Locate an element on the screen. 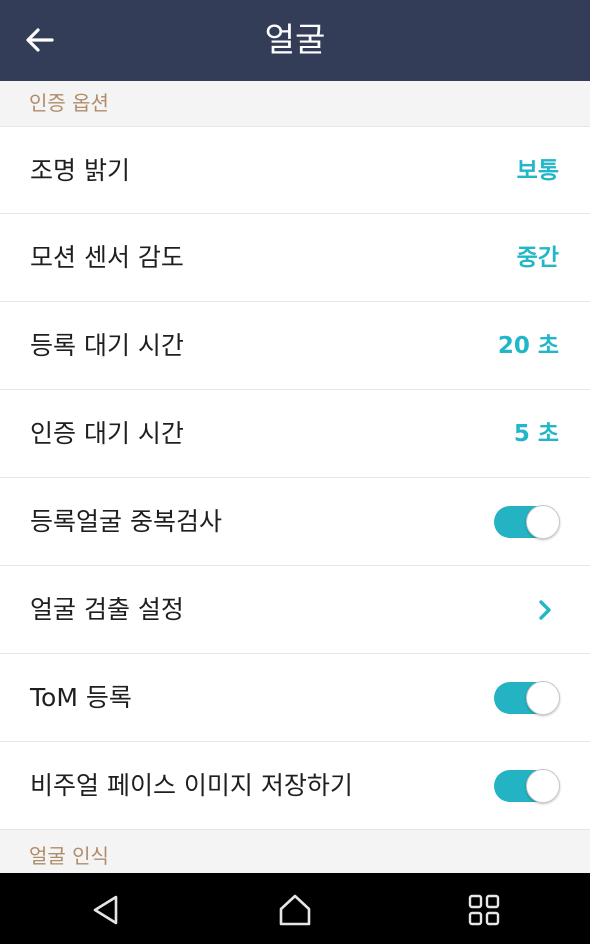  nav-recents-icon is located at coordinates (484, 910).